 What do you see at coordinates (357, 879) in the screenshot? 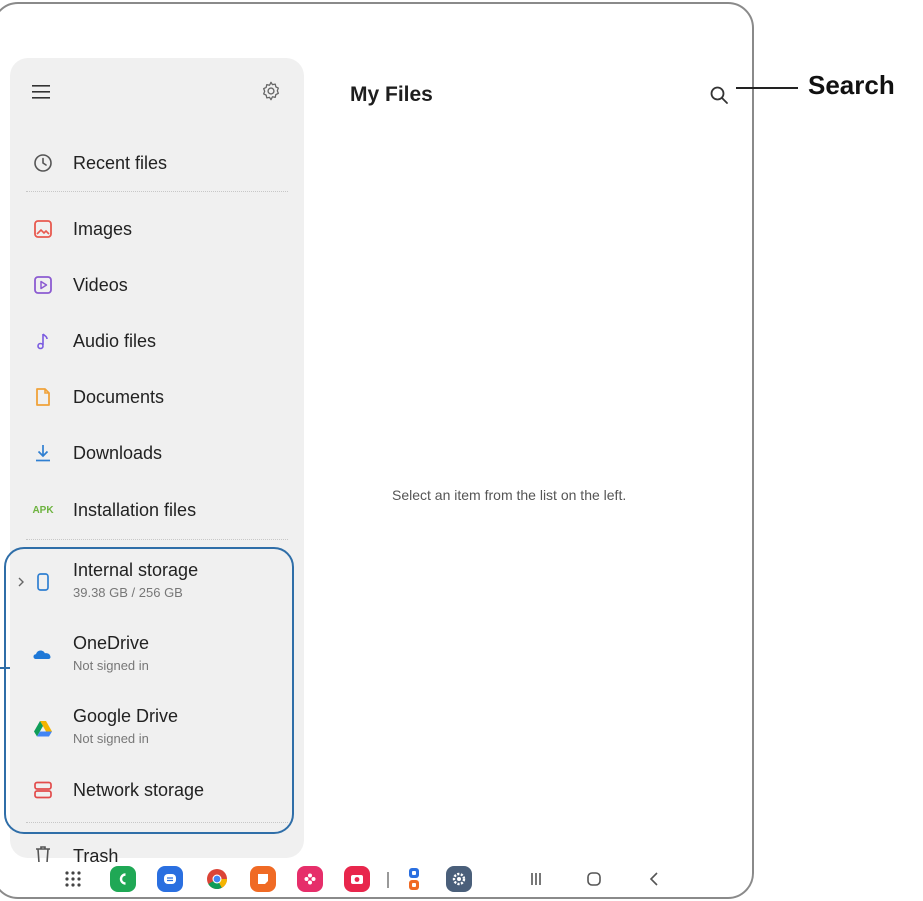
I see `camera-app-icon` at bounding box center [357, 879].